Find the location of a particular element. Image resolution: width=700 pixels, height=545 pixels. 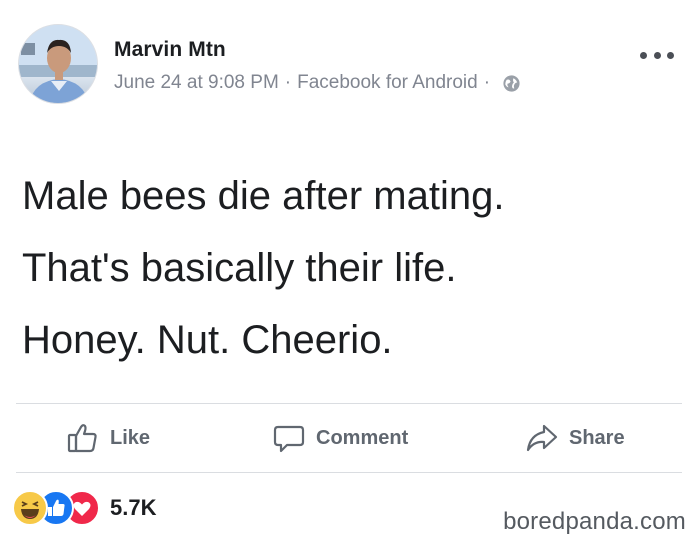

share-button: Share is located at coordinates (575, 438).